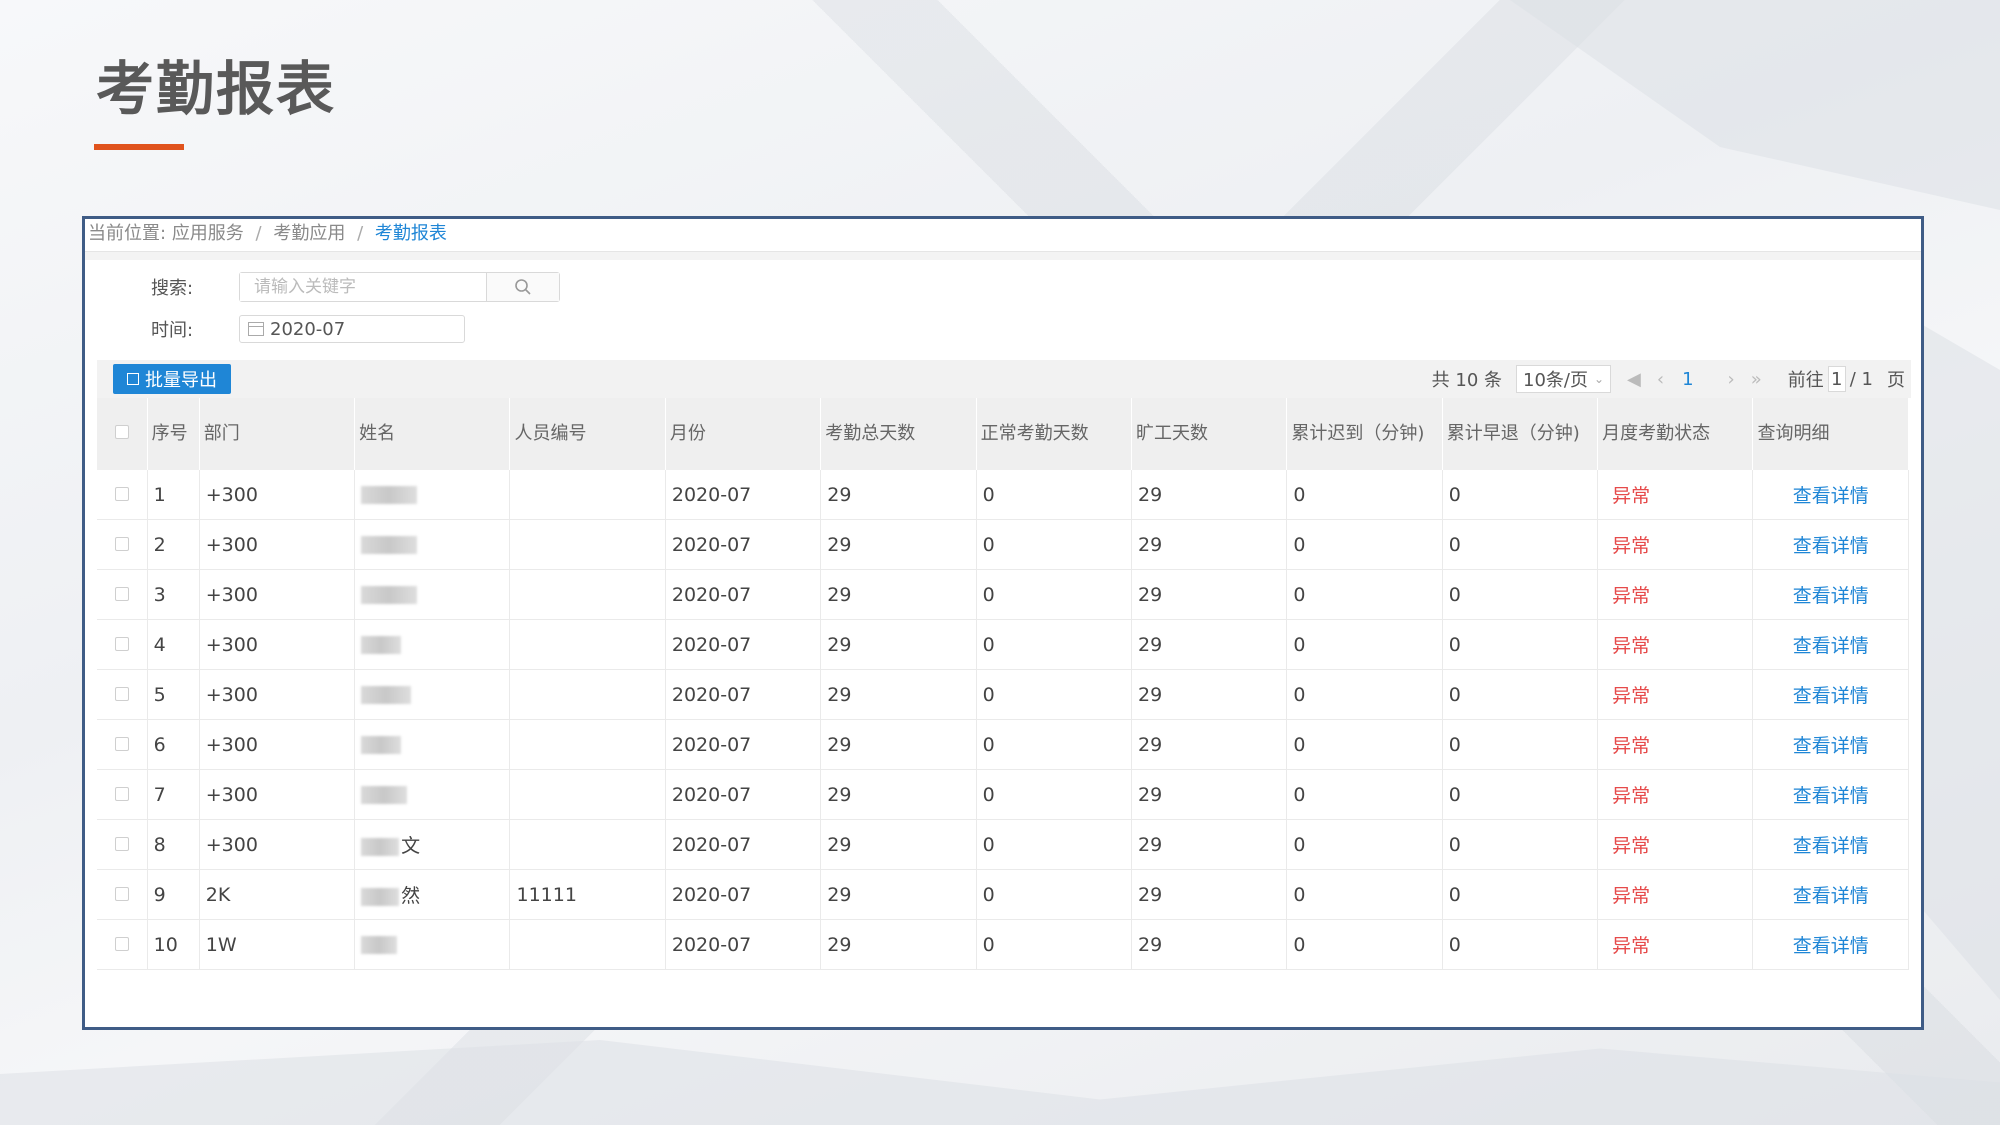  Describe the element at coordinates (1003, 844) in the screenshot. I see `table-row: 8 +300 文 2020-07 29 0 29 0 0 异常 查看详情` at that location.